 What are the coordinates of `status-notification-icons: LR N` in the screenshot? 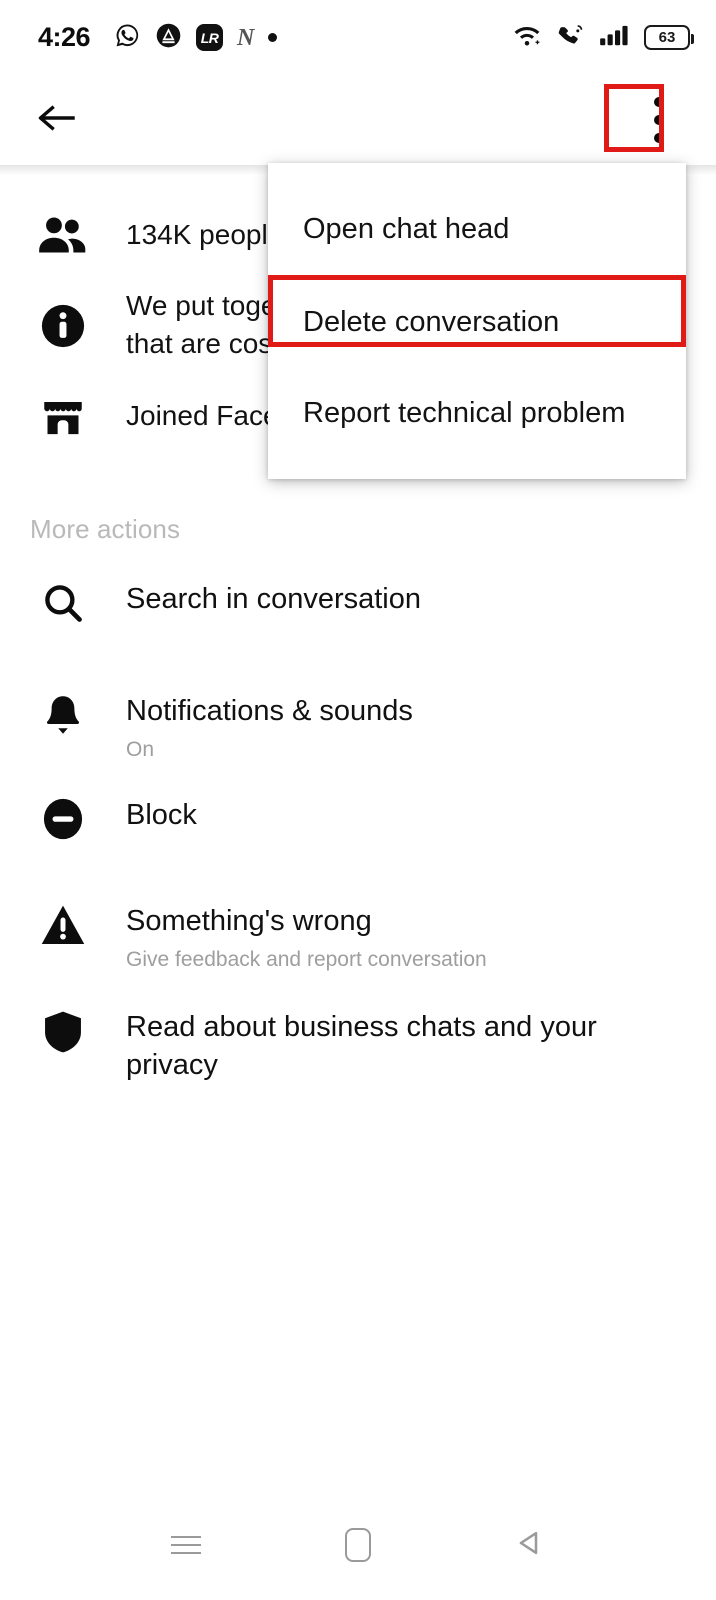 It's located at (196, 38).